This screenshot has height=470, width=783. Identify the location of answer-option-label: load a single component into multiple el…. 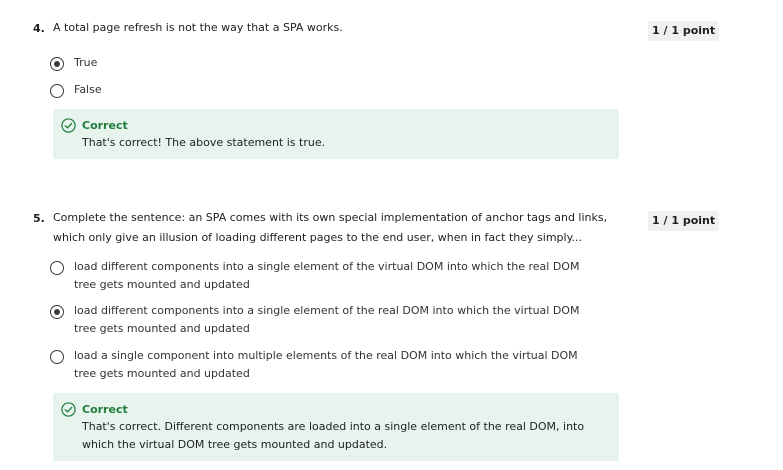
(326, 364).